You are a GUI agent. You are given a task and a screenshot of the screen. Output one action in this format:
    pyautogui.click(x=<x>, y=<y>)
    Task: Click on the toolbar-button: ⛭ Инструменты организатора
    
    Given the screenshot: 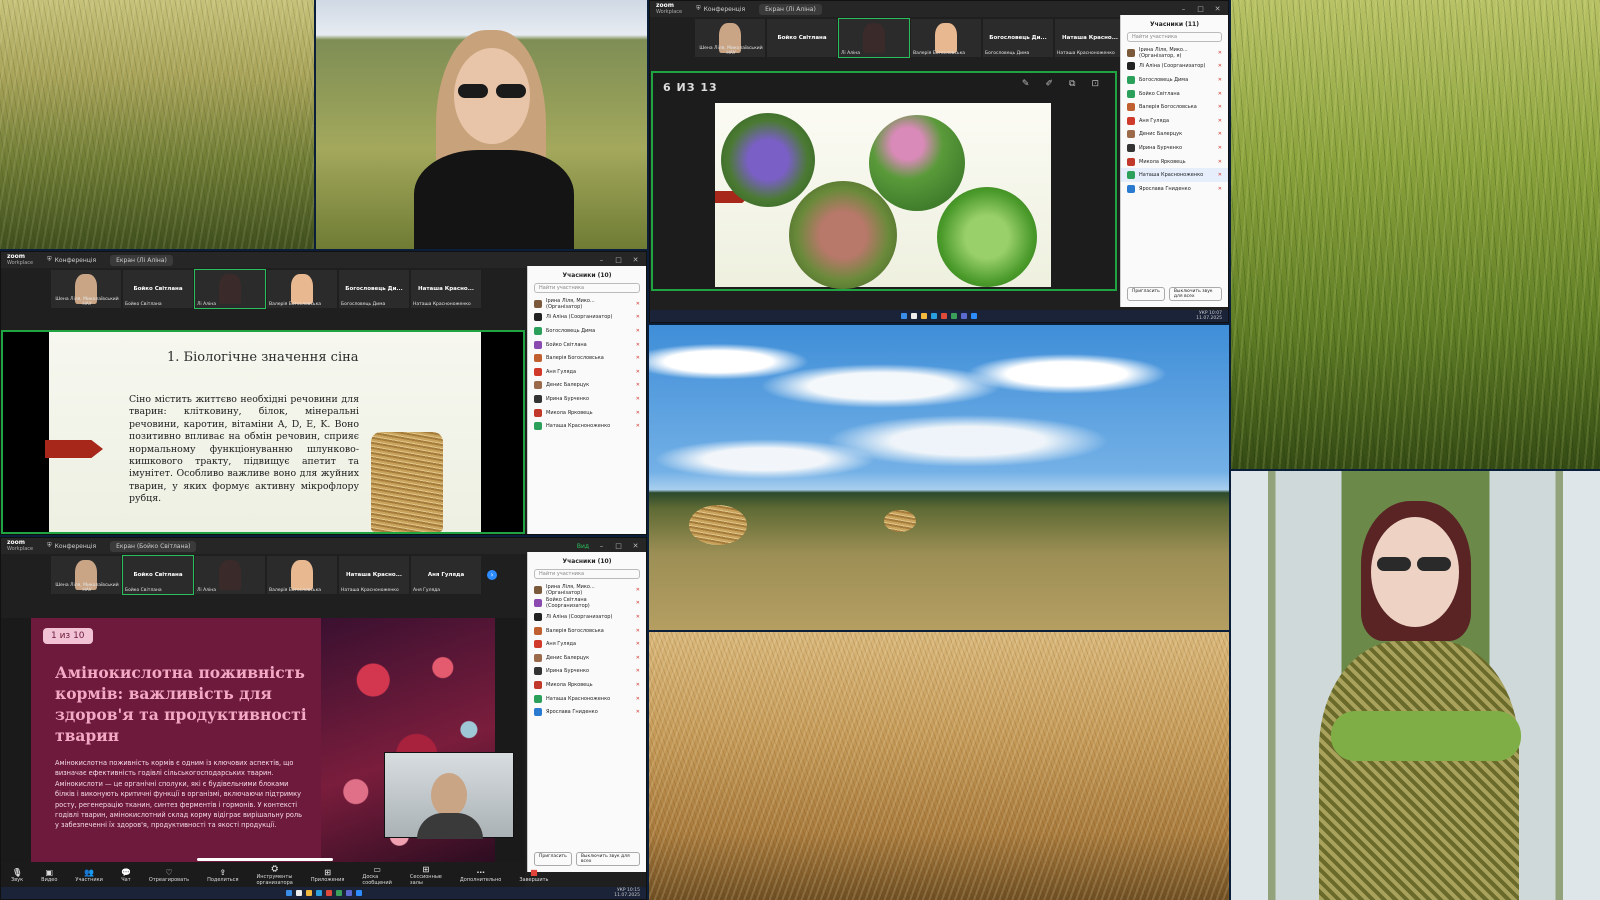 What is the action you would take?
    pyautogui.click(x=274, y=875)
    